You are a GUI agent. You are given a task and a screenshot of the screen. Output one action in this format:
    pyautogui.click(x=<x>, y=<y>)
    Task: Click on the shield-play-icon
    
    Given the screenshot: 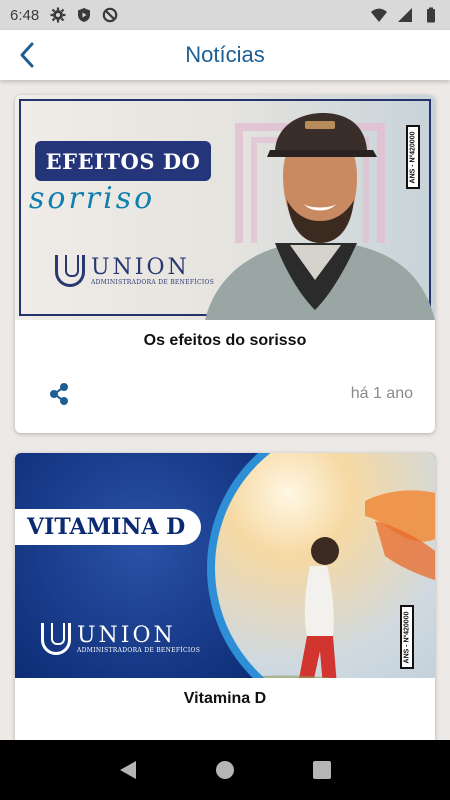 What is the action you would take?
    pyautogui.click(x=84, y=15)
    